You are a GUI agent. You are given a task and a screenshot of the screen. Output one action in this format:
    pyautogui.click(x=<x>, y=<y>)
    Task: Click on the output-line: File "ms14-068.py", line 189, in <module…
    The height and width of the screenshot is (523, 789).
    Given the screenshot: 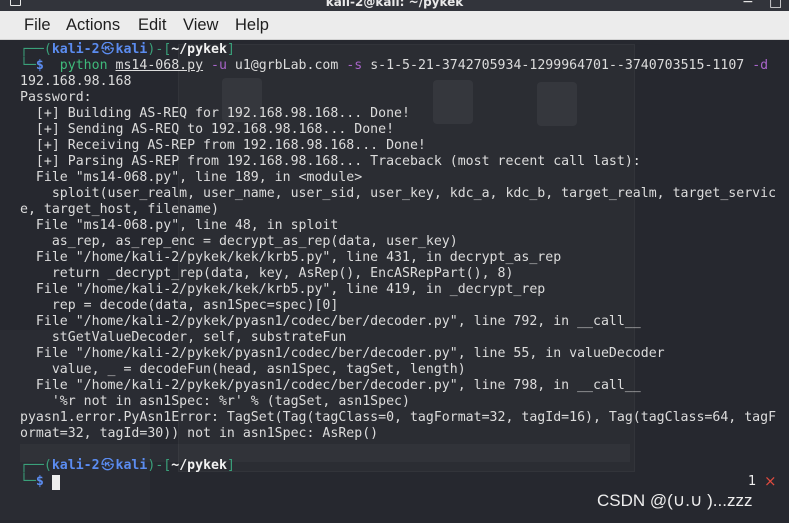 What is the action you would take?
    pyautogui.click(x=191, y=177)
    